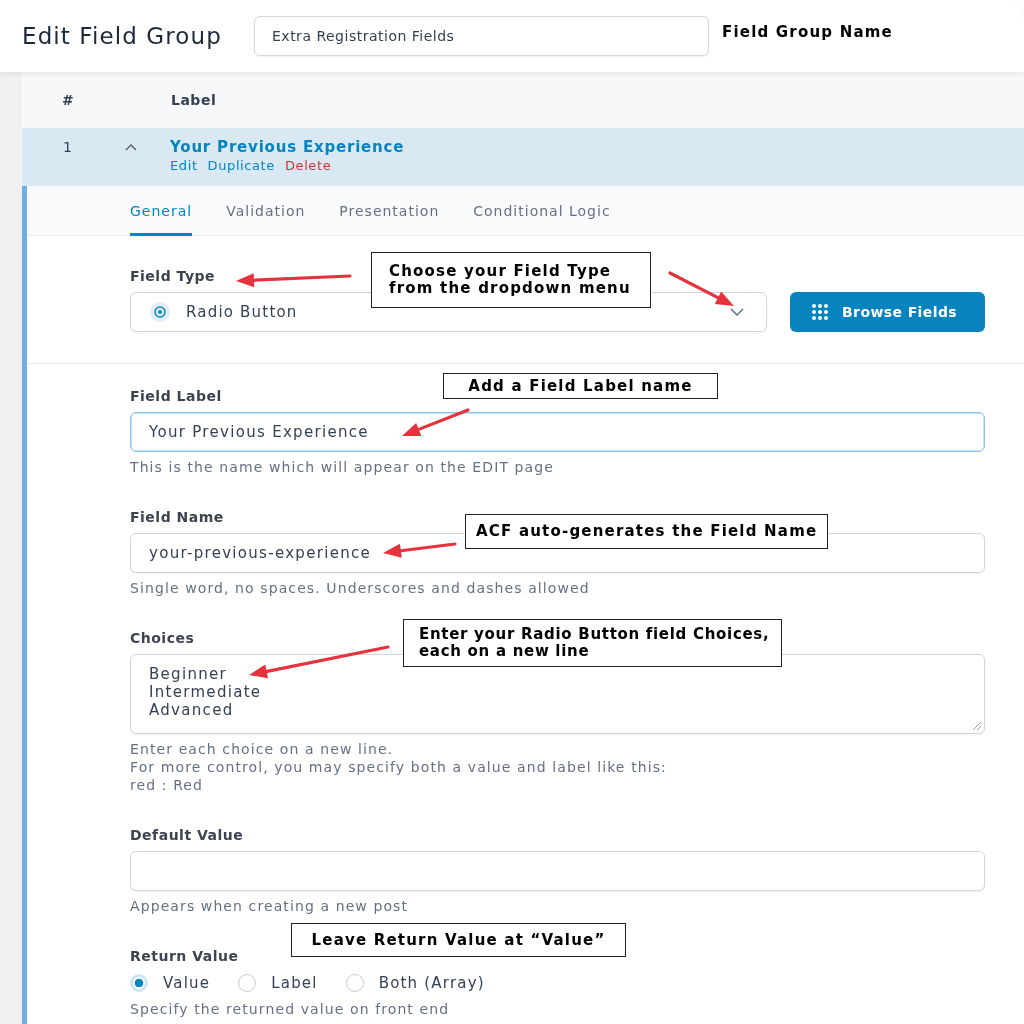 The image size is (1024, 1024). I want to click on radio-button-icon, so click(160, 312).